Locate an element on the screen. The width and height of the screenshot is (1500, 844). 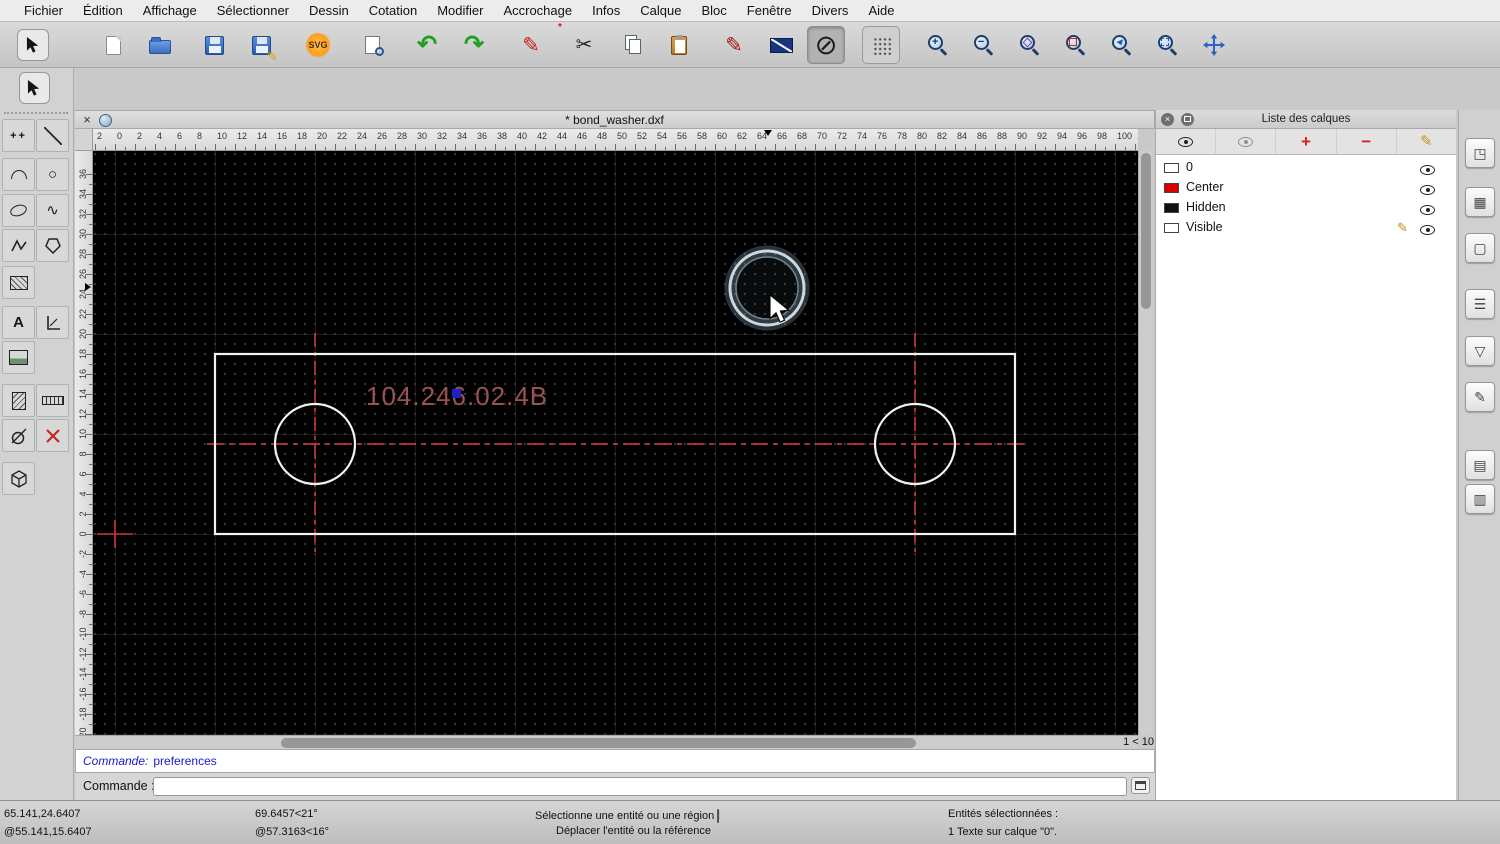
tool-isometric-button is located at coordinates (18, 478).